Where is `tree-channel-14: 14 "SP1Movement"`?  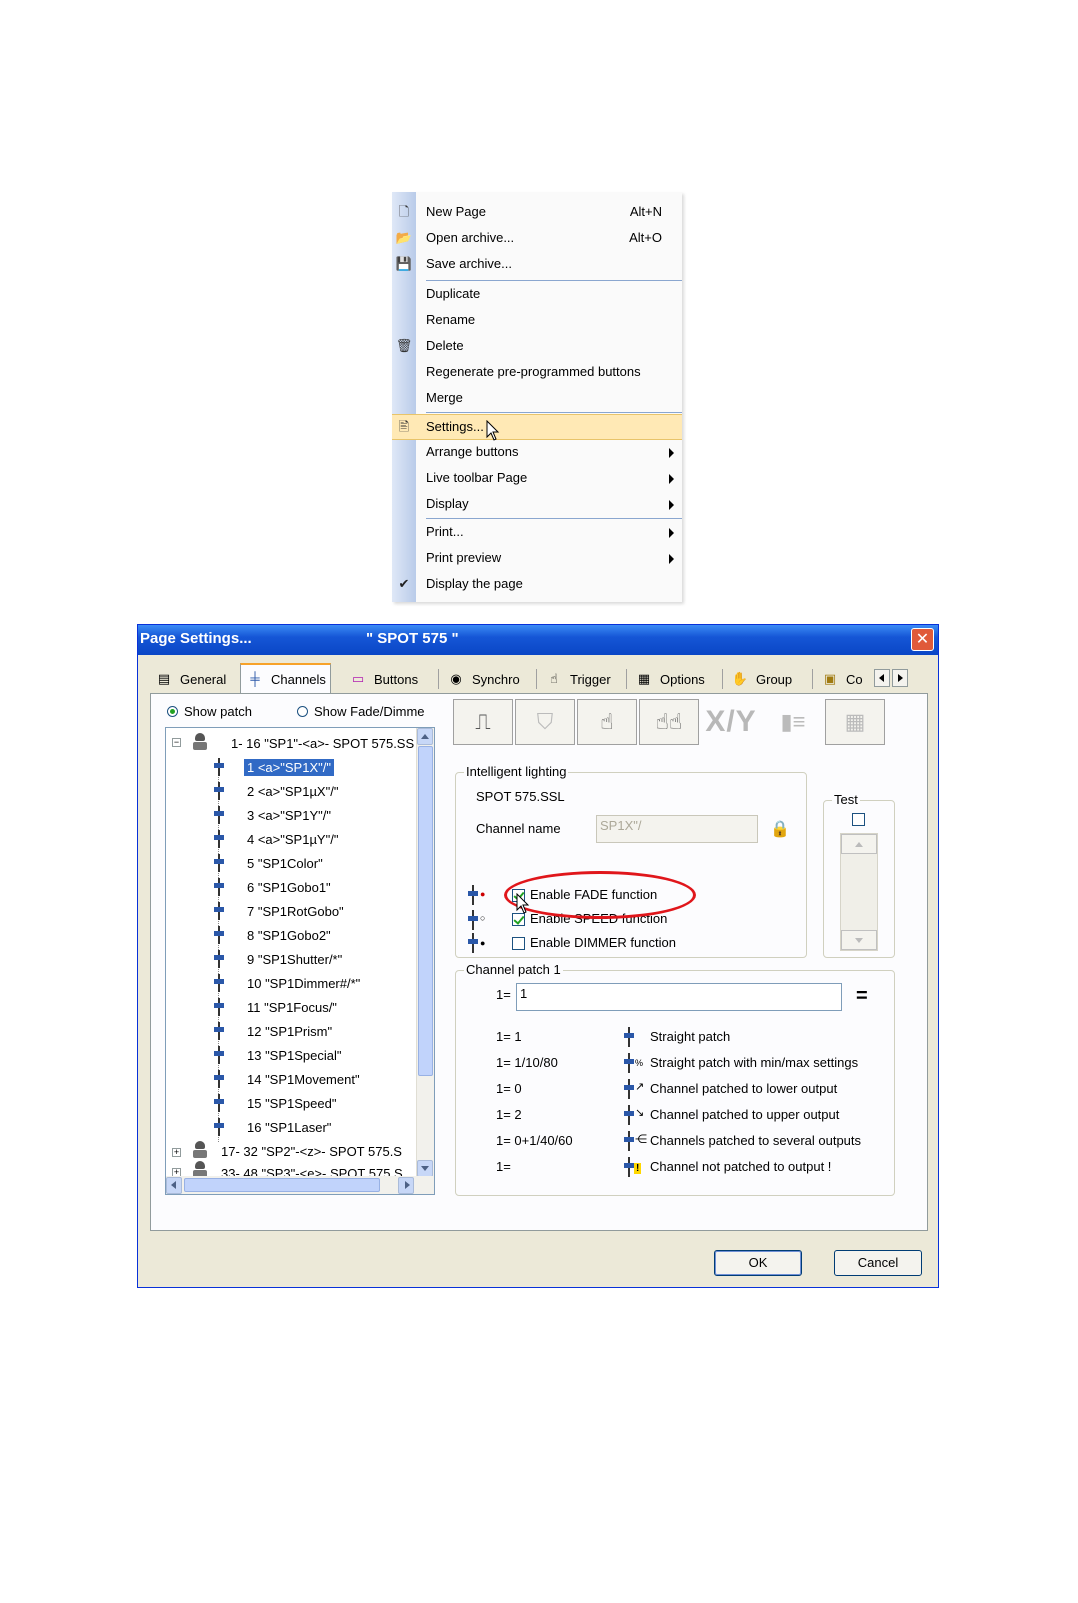
tree-channel-14: 14 "SP1Movement" is located at coordinates (287, 1079).